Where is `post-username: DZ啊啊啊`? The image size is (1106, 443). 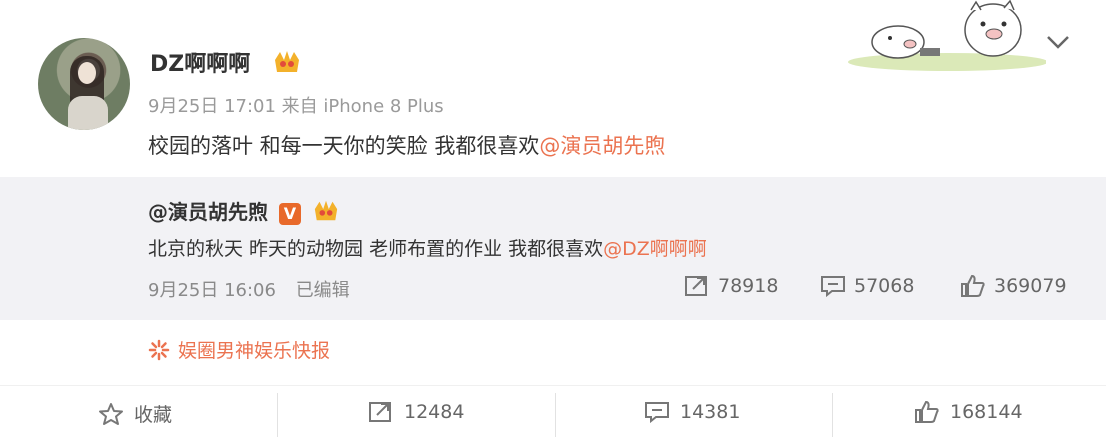 post-username: DZ啊啊啊 is located at coordinates (226, 64).